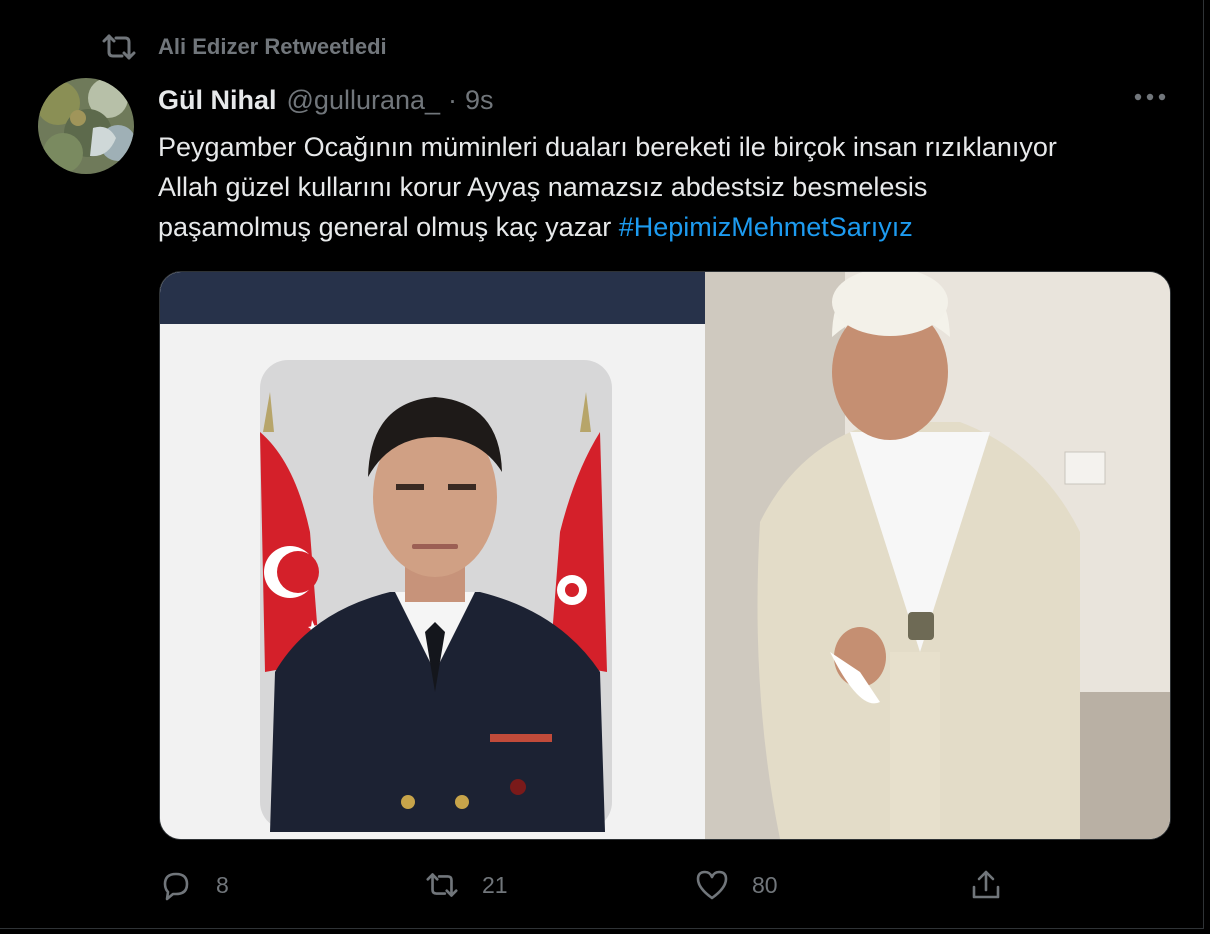 The height and width of the screenshot is (934, 1210). Describe the element at coordinates (466, 885) in the screenshot. I see `retweet-button: 21` at that location.